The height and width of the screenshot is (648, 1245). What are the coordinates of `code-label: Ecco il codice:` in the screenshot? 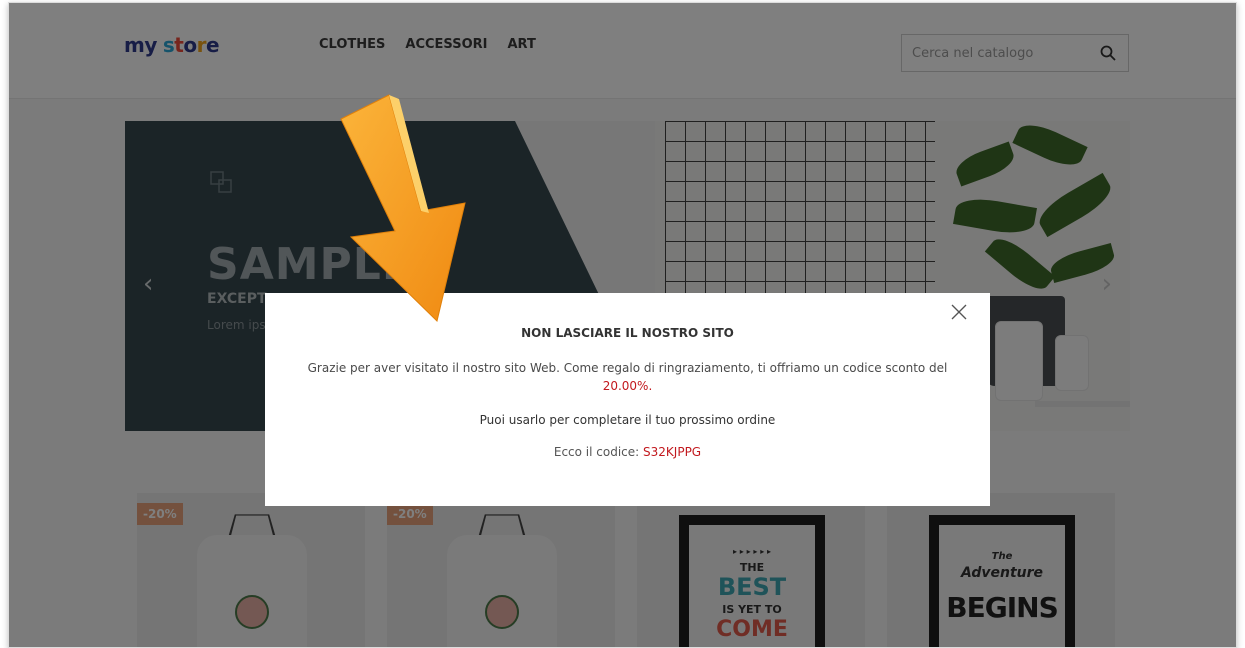 It's located at (598, 452).